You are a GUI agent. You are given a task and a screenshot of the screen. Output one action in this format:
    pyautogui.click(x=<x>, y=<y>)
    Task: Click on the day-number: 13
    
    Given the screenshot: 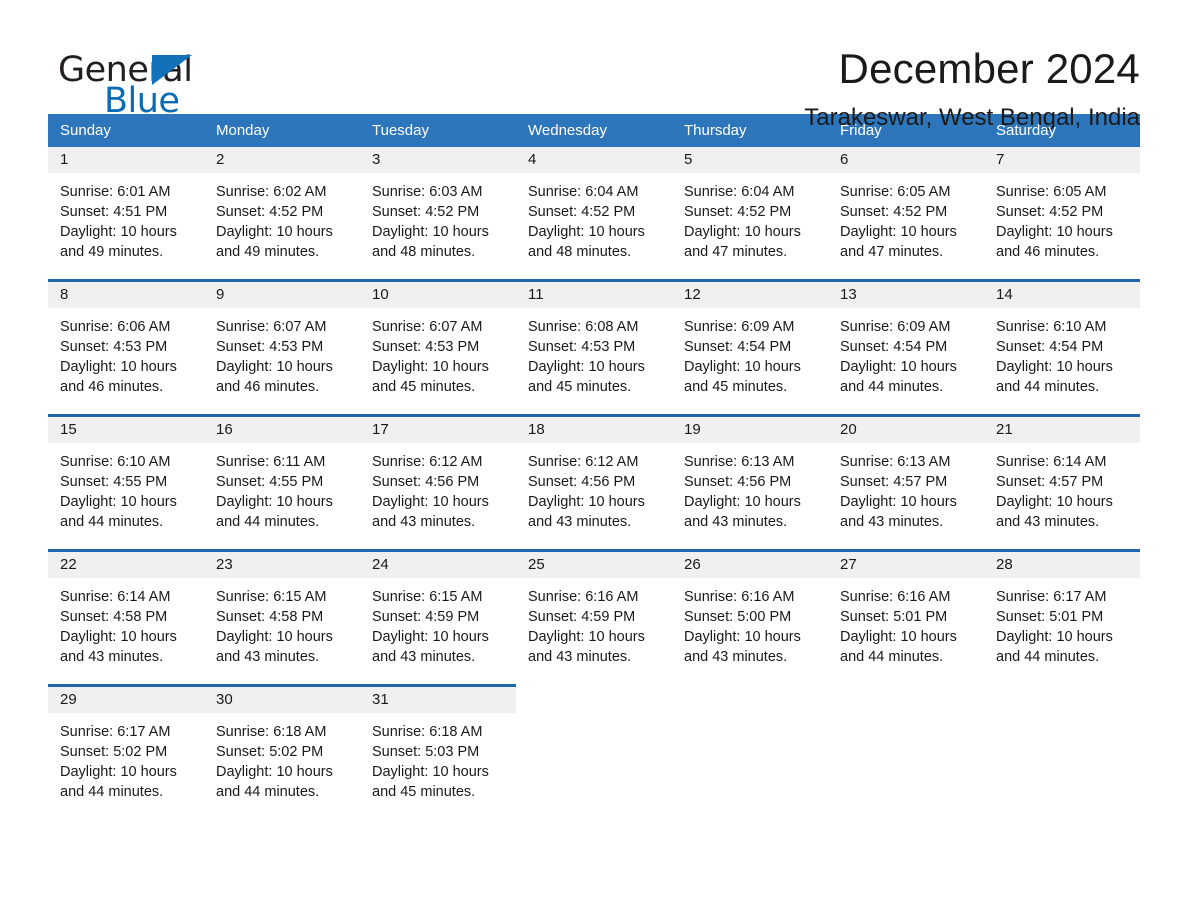 What is the action you would take?
    pyautogui.click(x=848, y=294)
    